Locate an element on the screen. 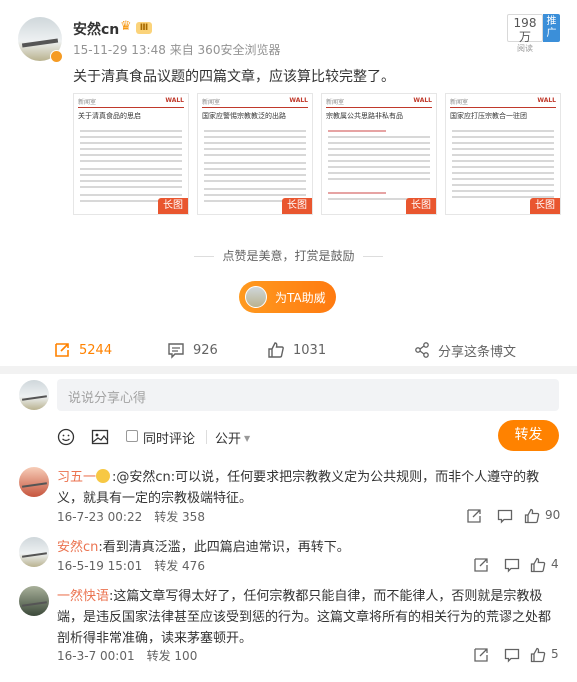  chevron-down-icon: ▼ is located at coordinates (247, 438).